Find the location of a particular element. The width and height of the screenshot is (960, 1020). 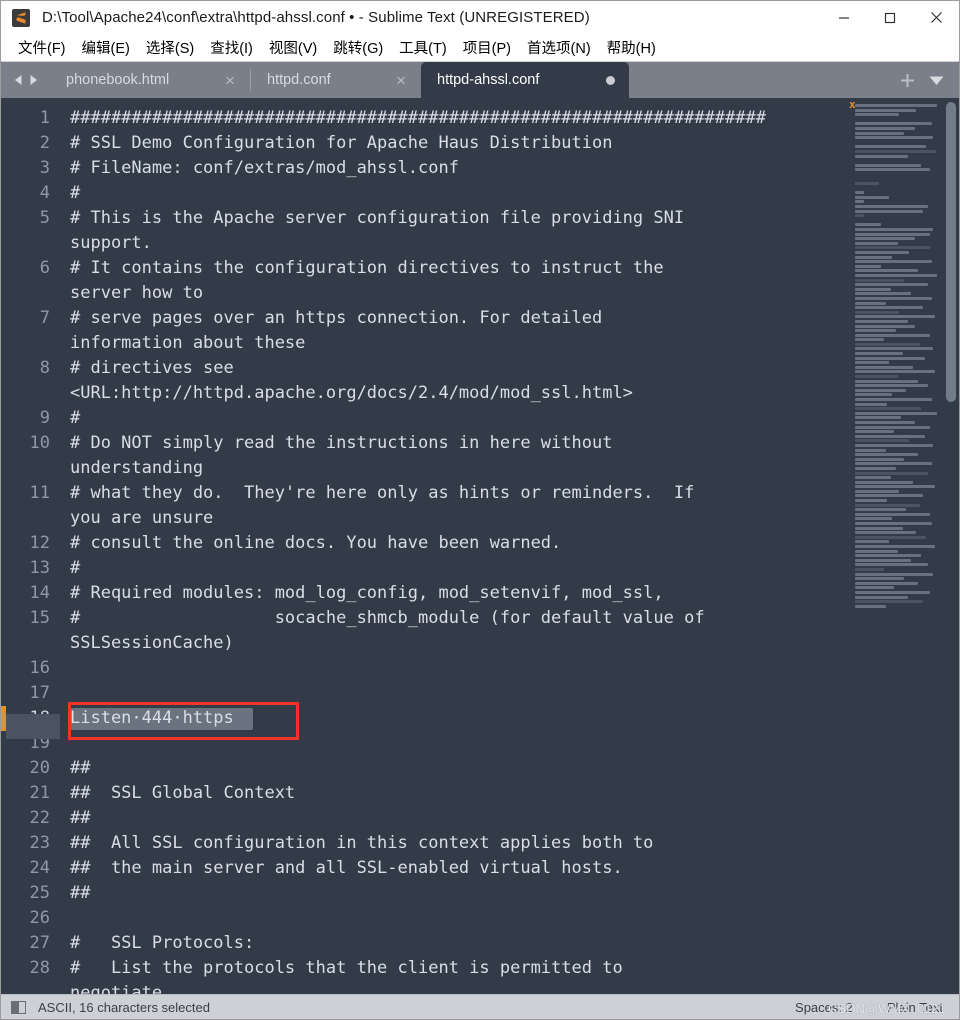

menu-item-edit: 编辑(E) is located at coordinates (106, 48).